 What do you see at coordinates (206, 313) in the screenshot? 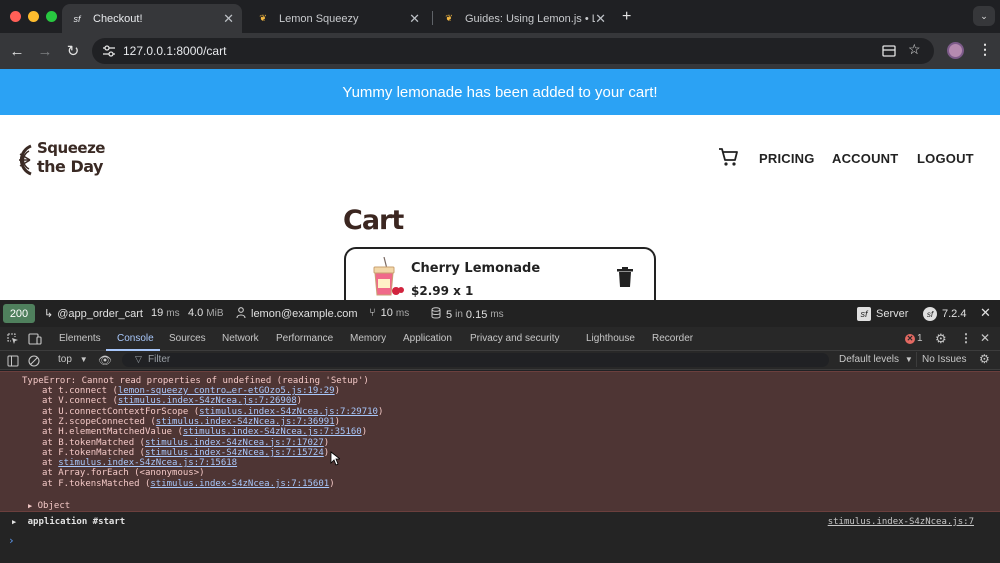
I see `memory-item: 4.0 MiB` at bounding box center [206, 313].